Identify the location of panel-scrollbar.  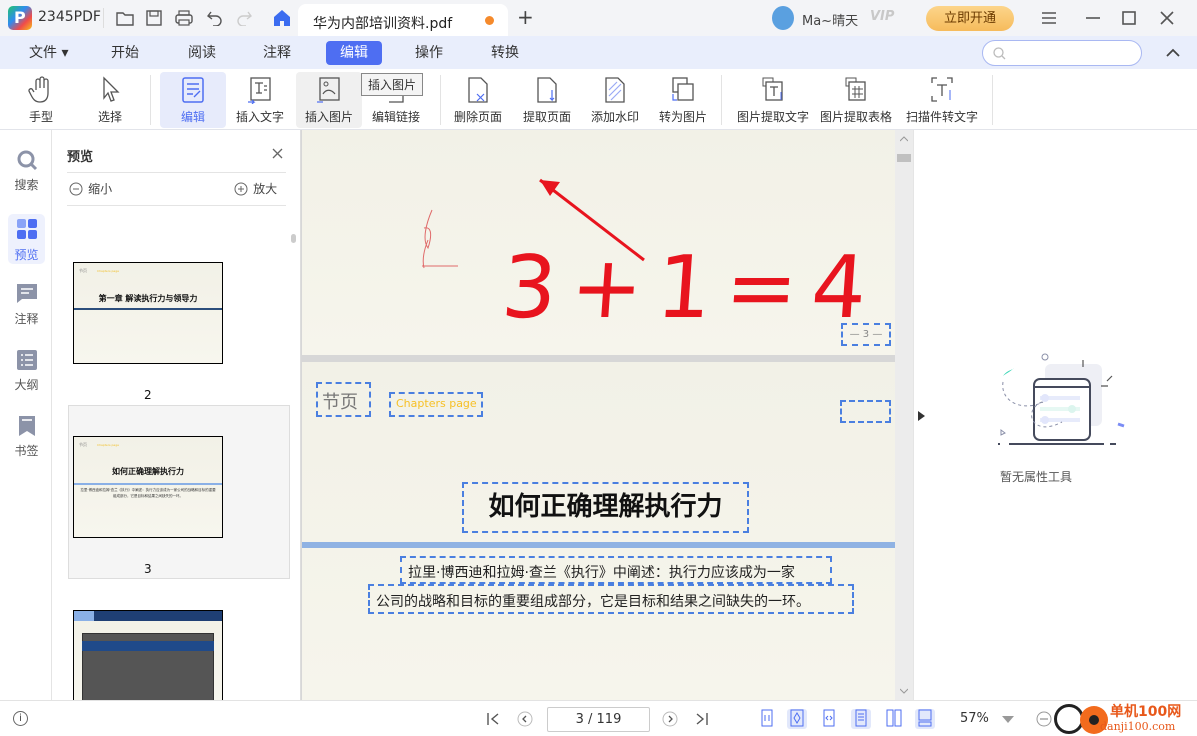
(293, 238).